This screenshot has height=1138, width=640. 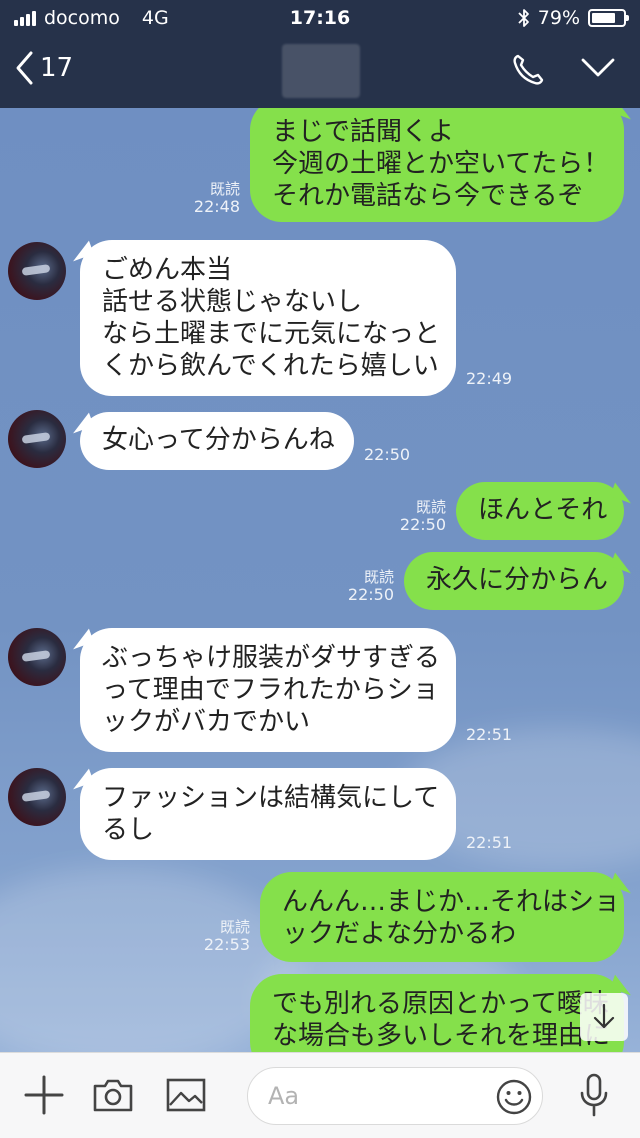 I want to click on message-bubble-outgoing: 永久に分からん, so click(x=514, y=581).